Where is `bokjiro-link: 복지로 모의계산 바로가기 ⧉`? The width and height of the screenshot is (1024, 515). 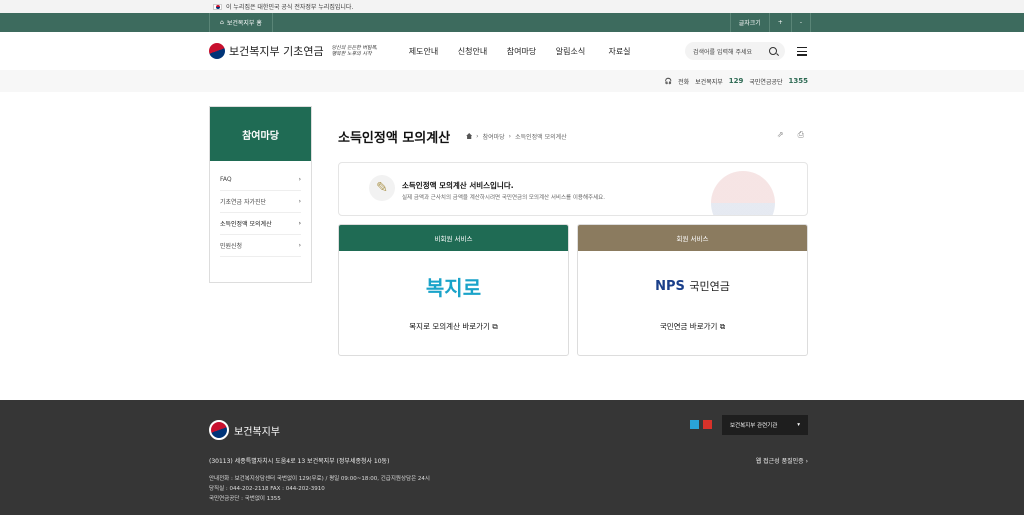 bokjiro-link: 복지로 모의계산 바로가기 ⧉ is located at coordinates (453, 326).